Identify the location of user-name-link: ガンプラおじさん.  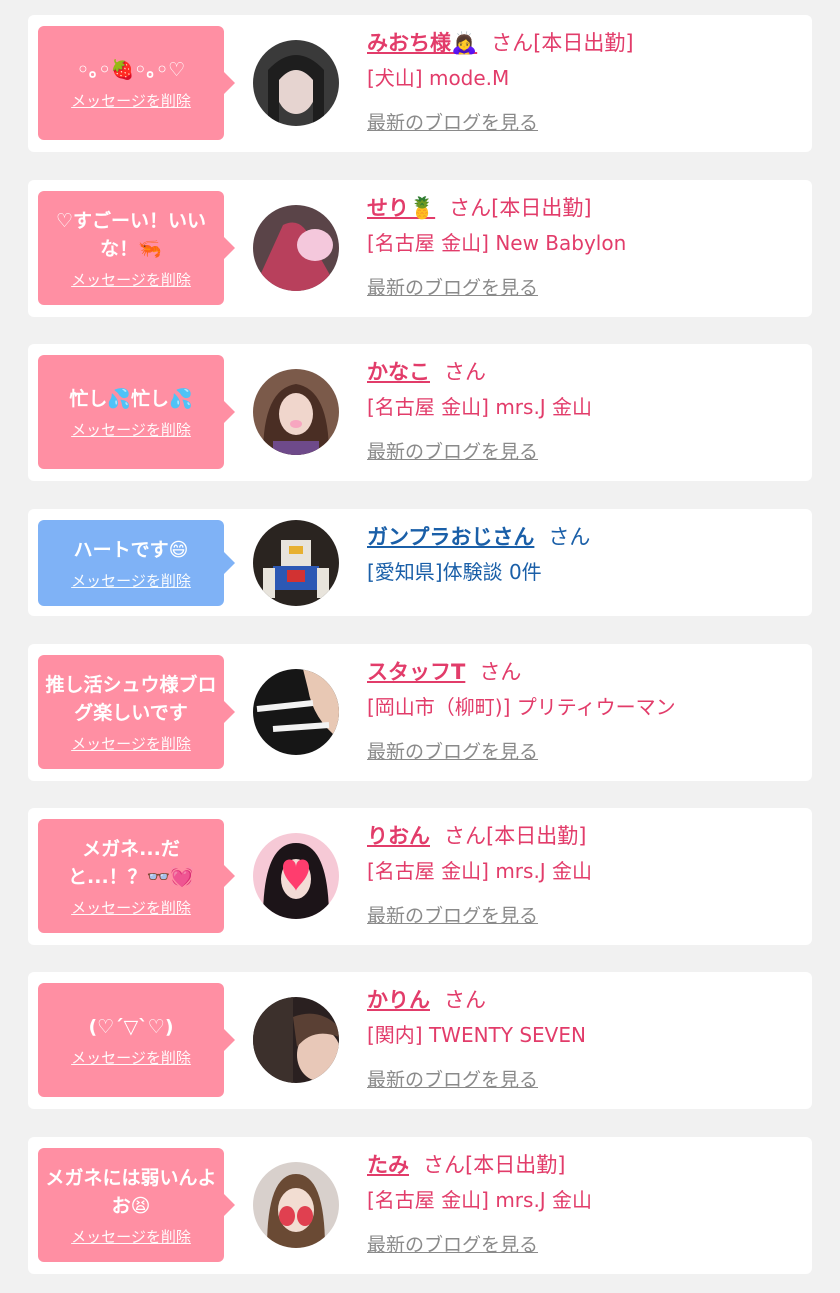
(450, 537).